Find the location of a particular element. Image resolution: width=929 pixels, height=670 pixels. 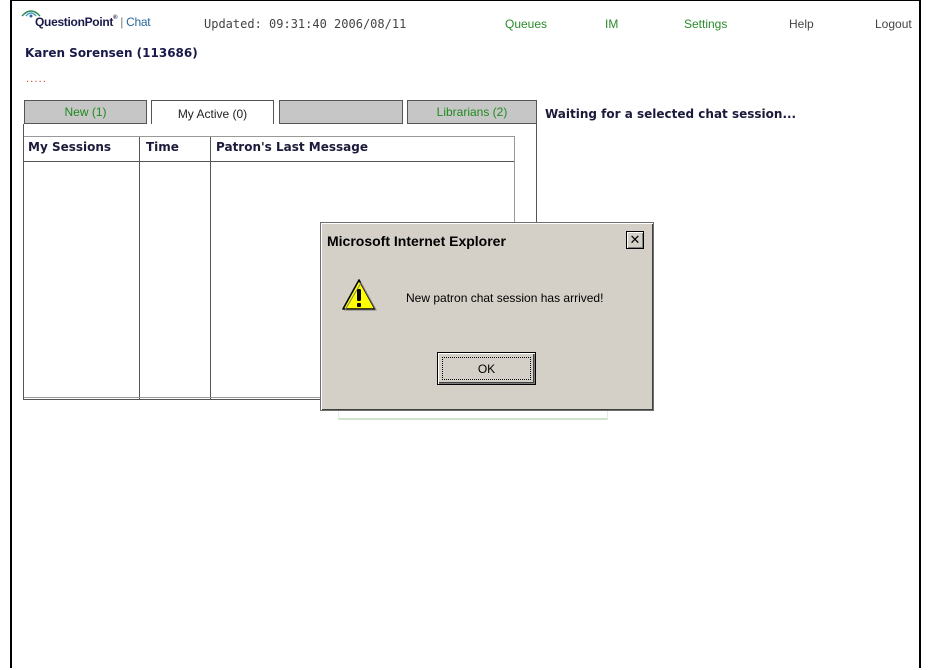

column-header-time: Time is located at coordinates (162, 147).